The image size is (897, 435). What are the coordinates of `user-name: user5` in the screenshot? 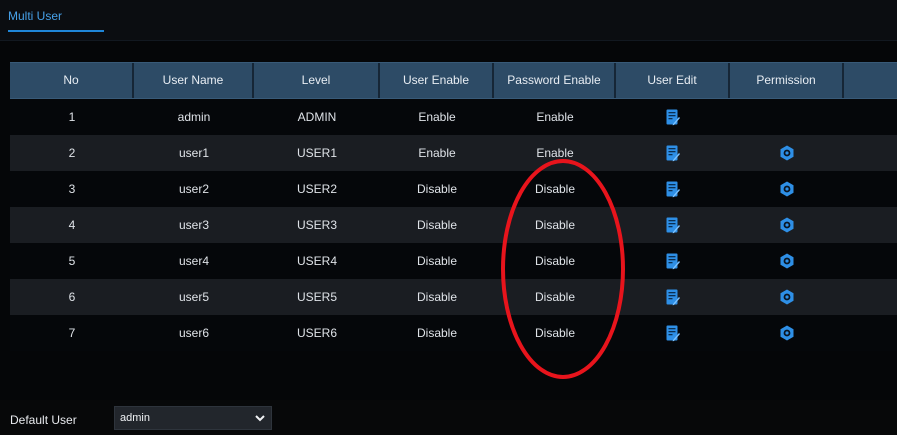 It's located at (194, 297).